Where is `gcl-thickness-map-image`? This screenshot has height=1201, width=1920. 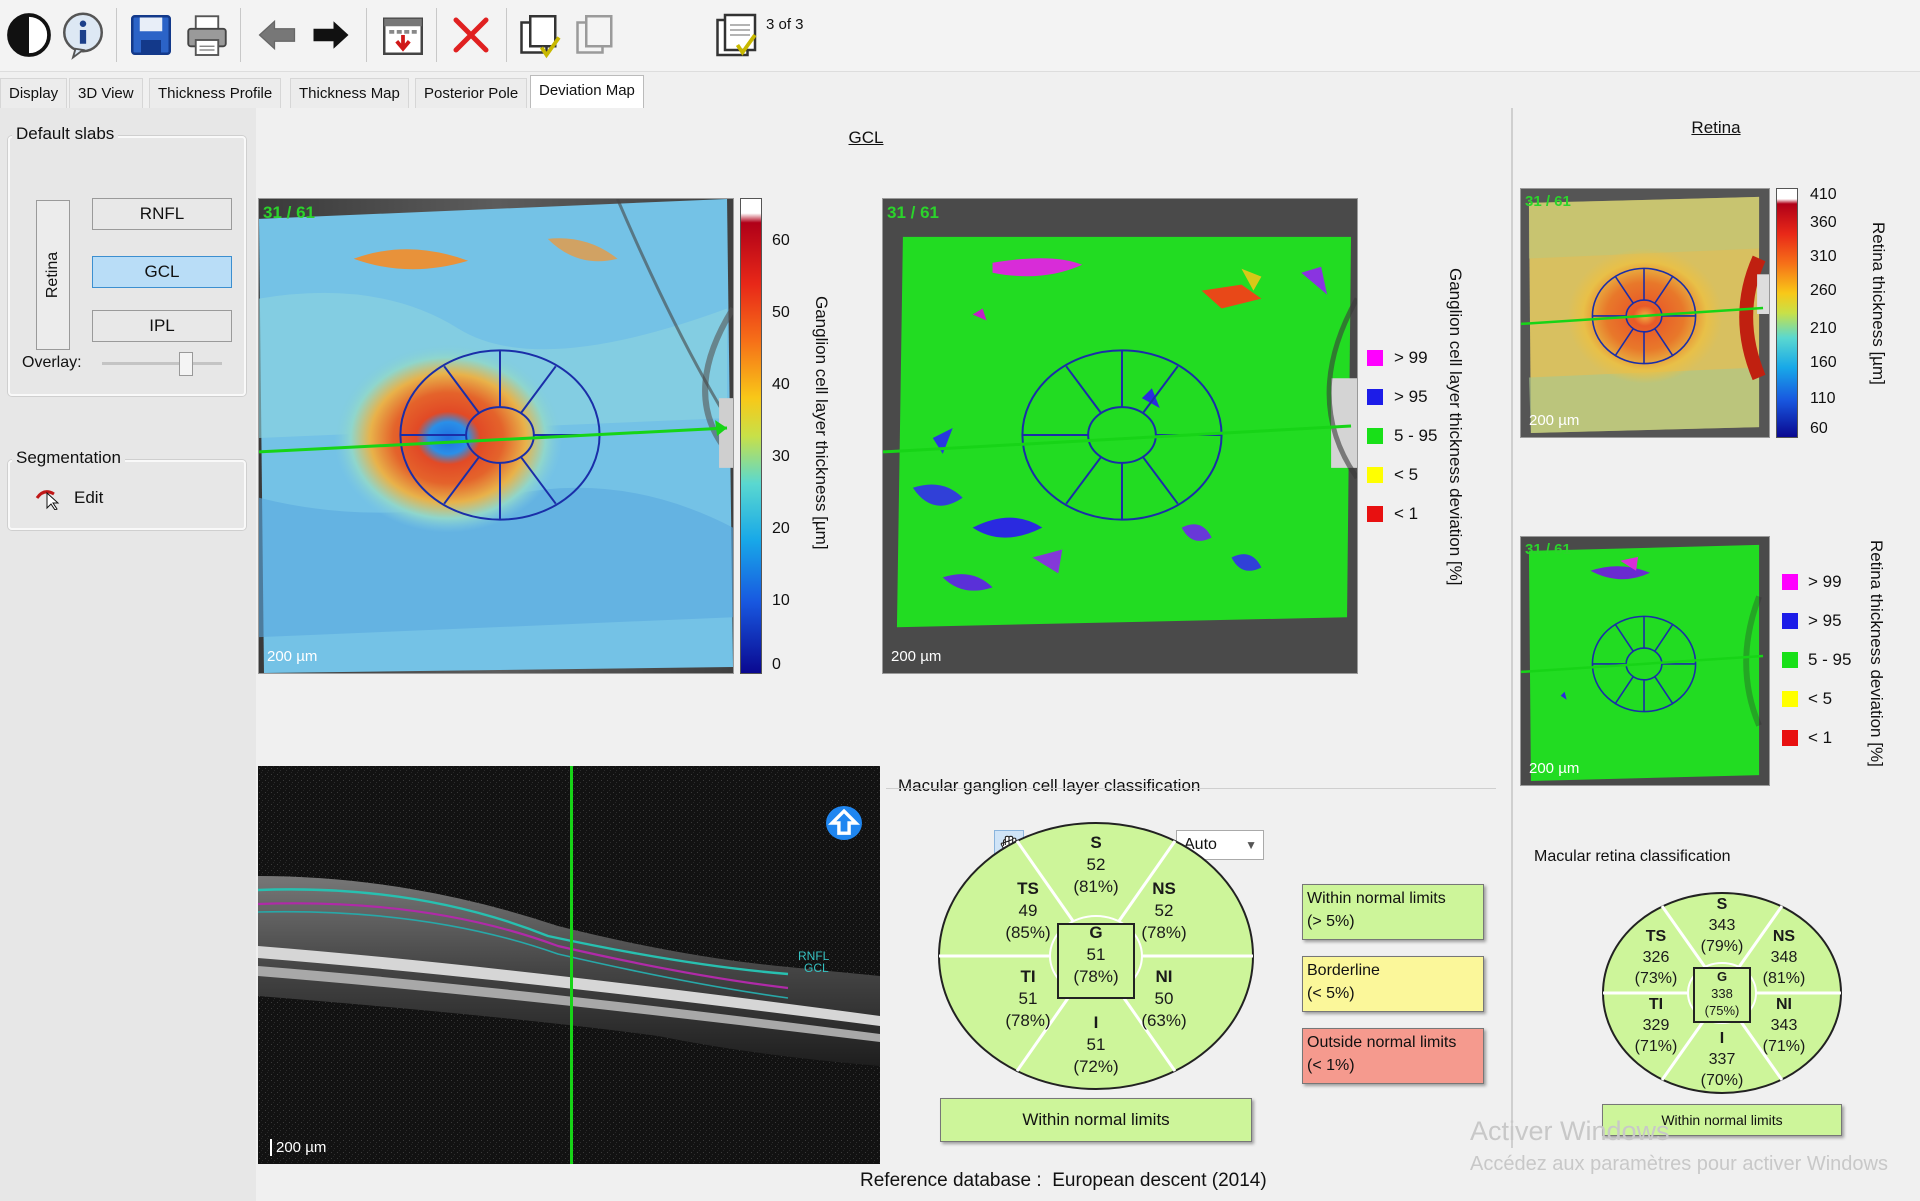
gcl-thickness-map-image is located at coordinates (496, 436).